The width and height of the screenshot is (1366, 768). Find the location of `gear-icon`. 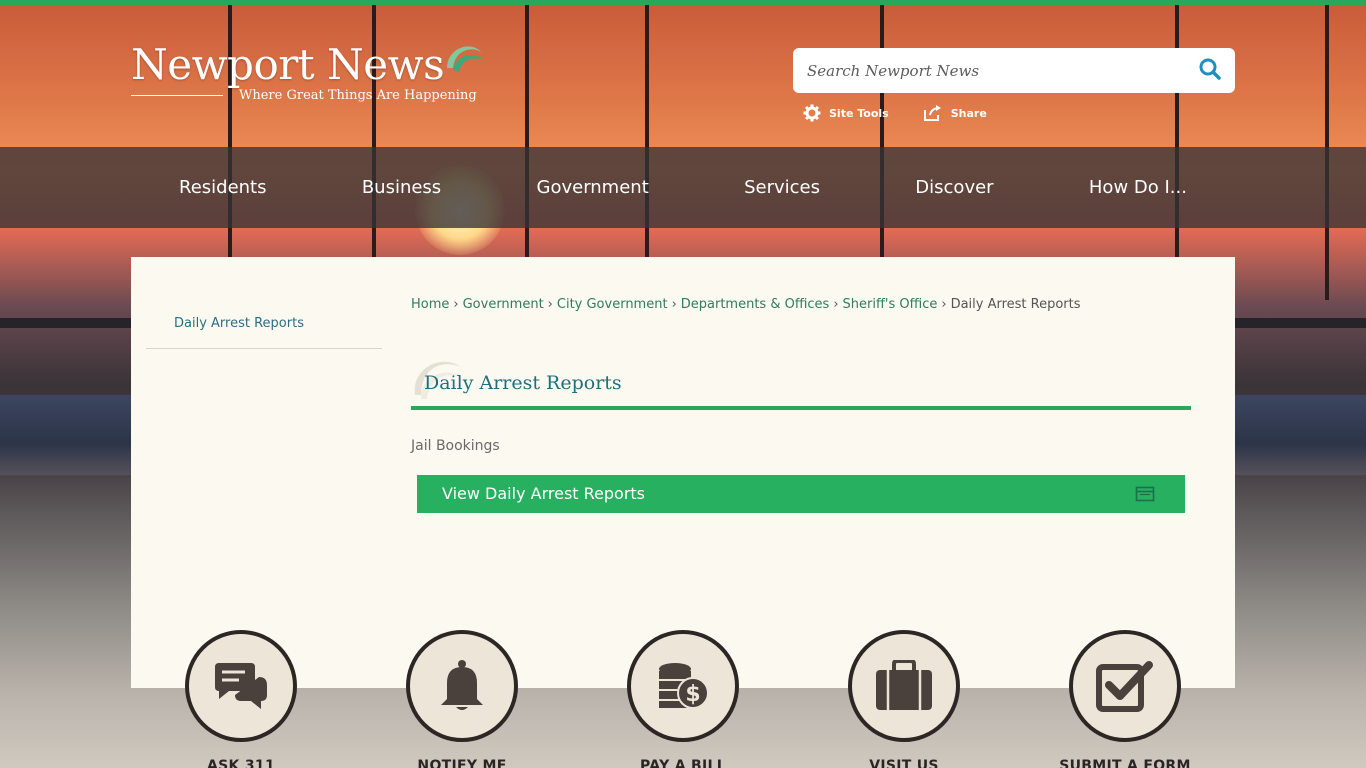

gear-icon is located at coordinates (812, 113).